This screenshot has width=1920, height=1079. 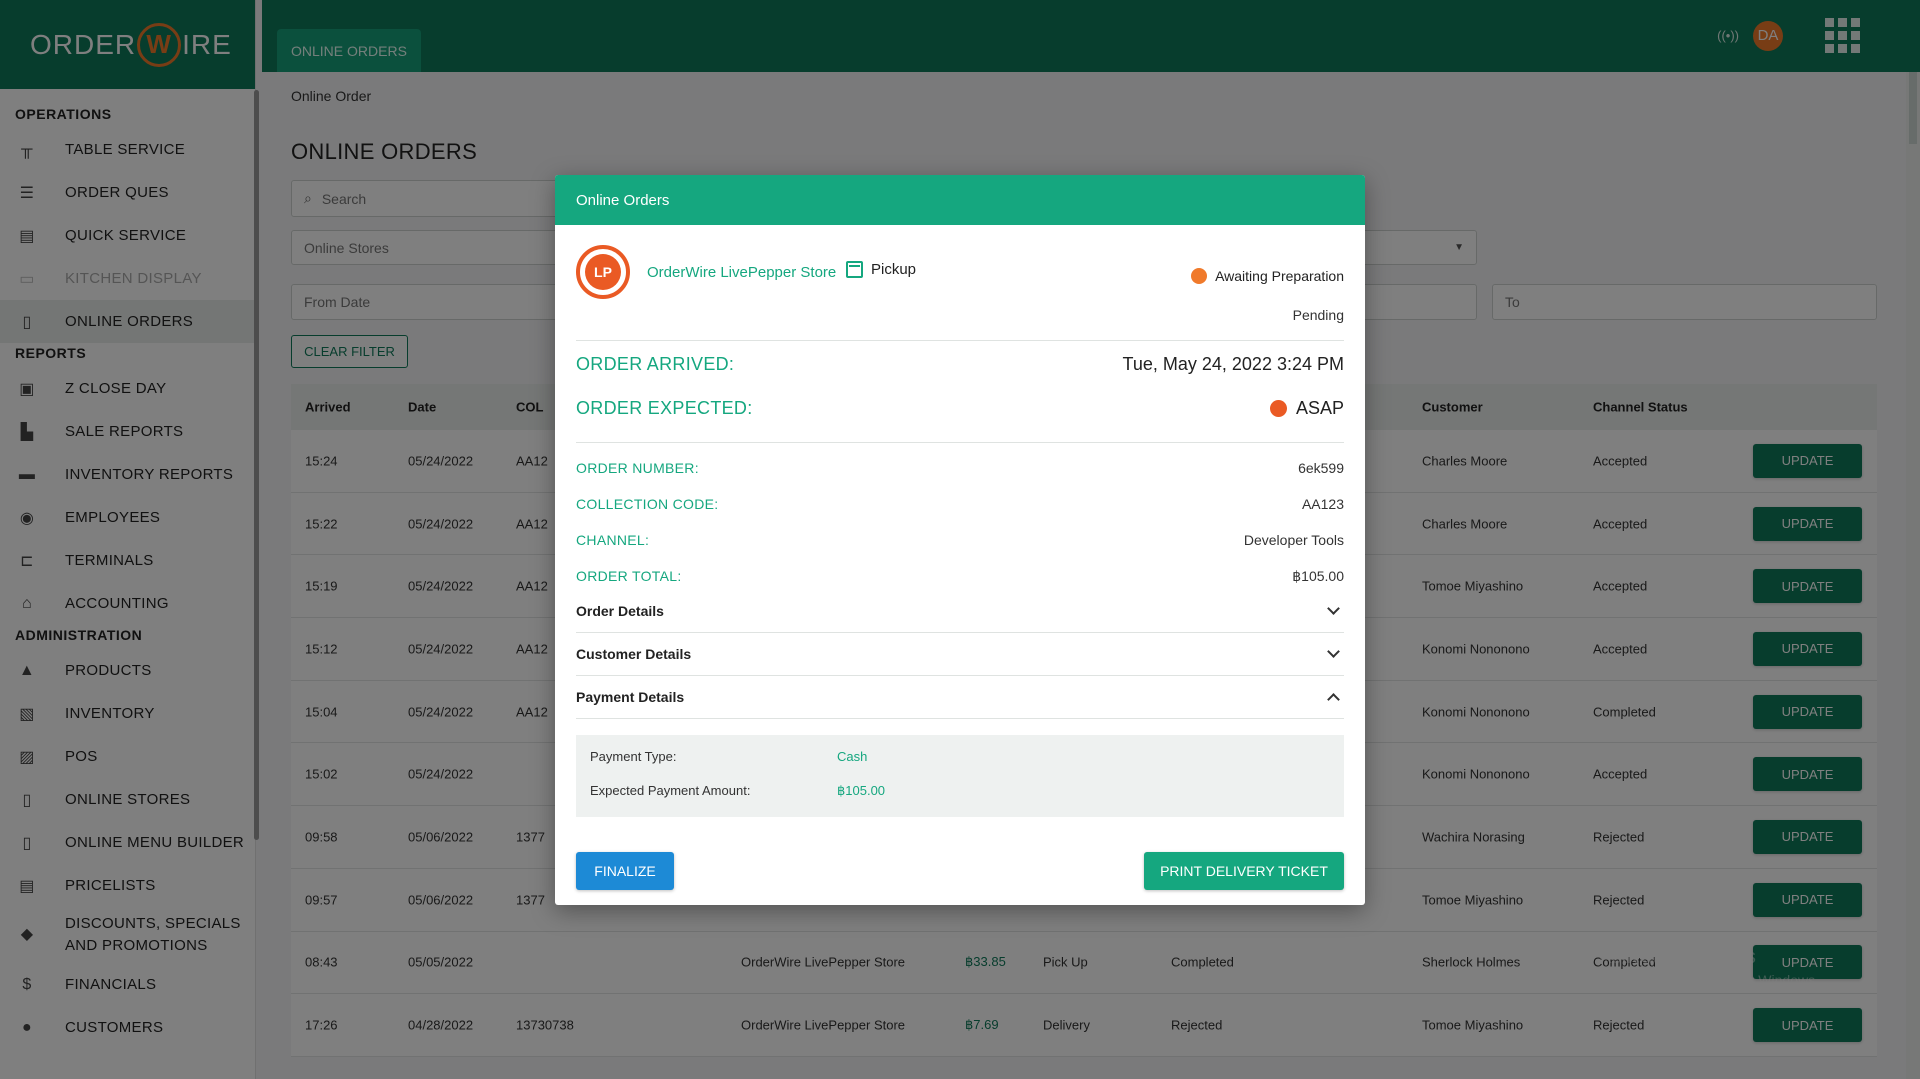 I want to click on arrived-value: Tue, May 24, 2022 3:24 PM, so click(x=1233, y=364).